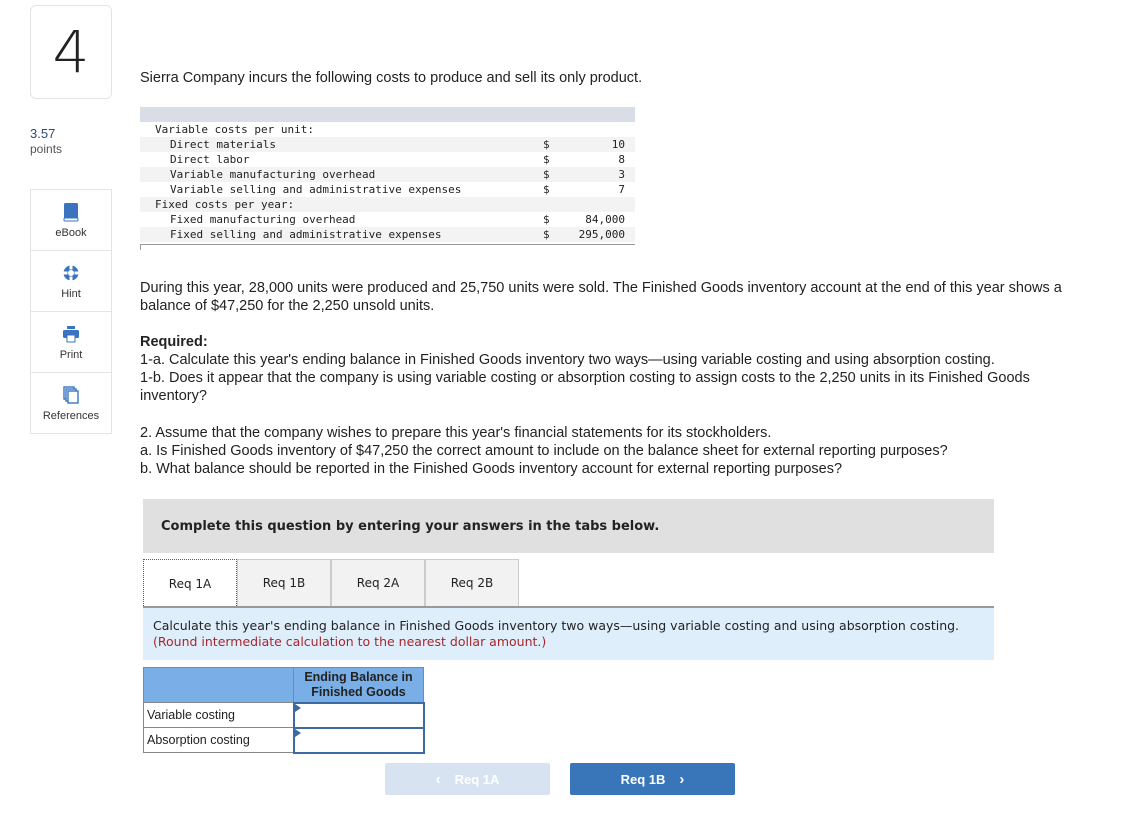  I want to click on points-display: 3.57 points, so click(46, 141).